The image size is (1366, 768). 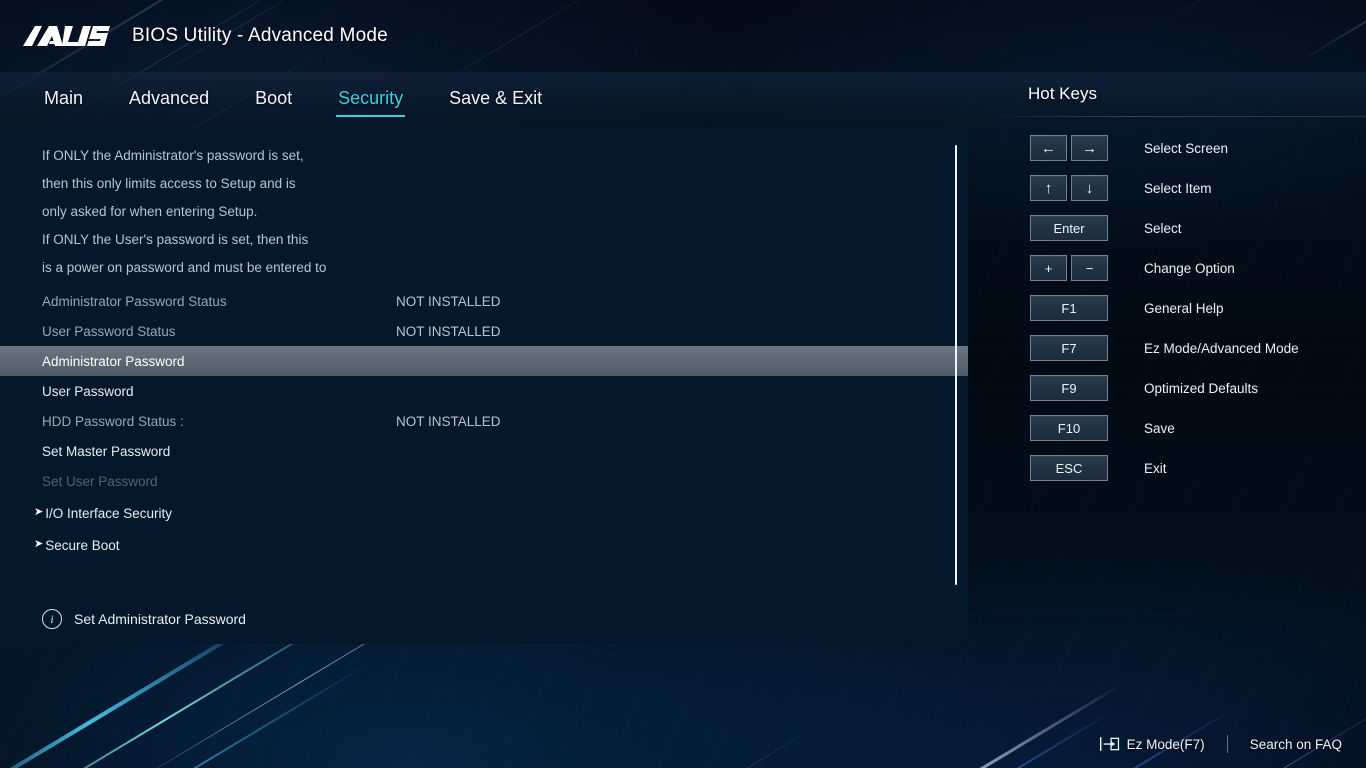 I want to click on hot-key-description: General Help, so click(x=1184, y=308).